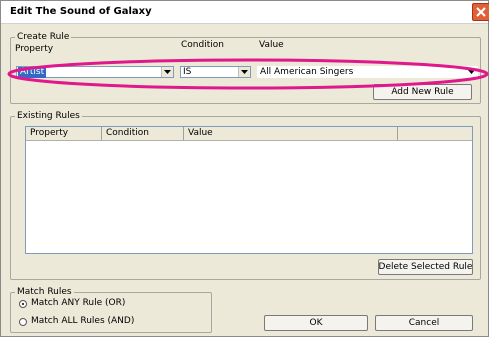  Describe the element at coordinates (367, 72) in the screenshot. I see `value-dropdown: All American Singers` at that location.